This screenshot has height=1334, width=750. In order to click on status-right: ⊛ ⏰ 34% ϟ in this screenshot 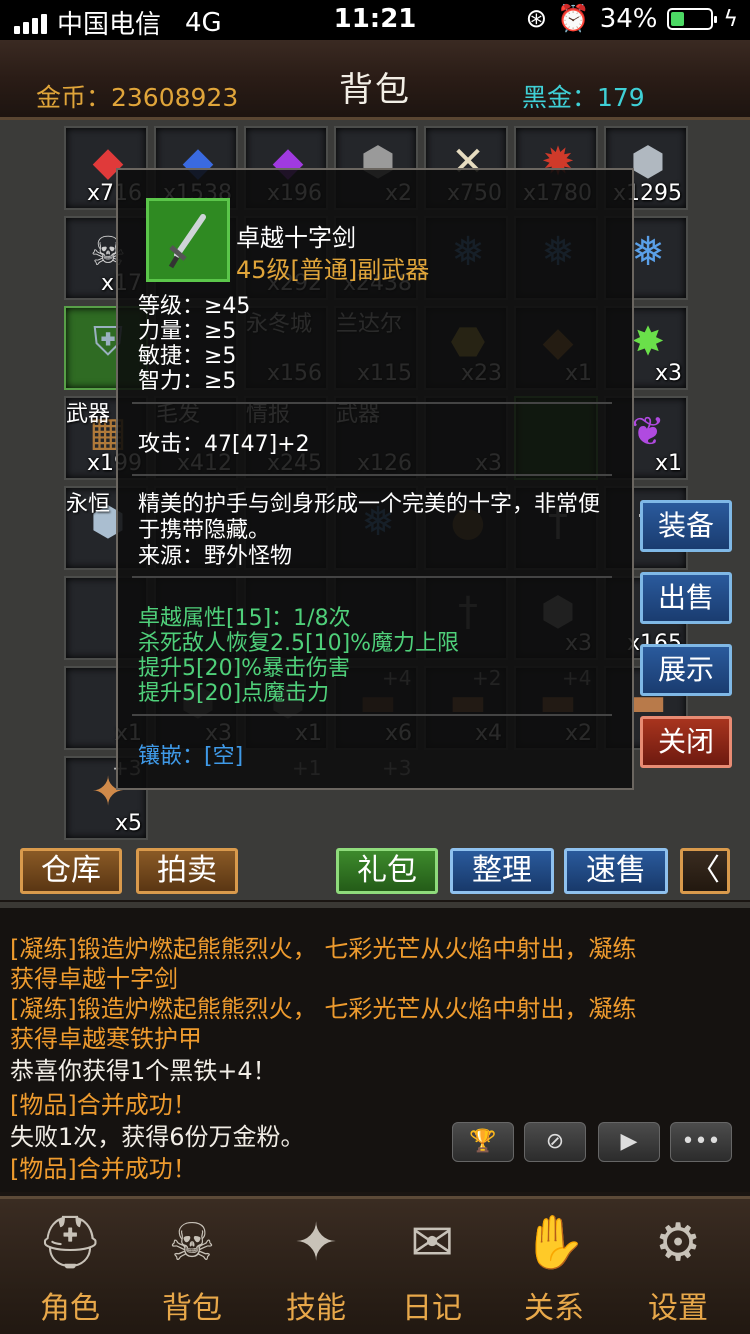, I will do `click(632, 19)`.